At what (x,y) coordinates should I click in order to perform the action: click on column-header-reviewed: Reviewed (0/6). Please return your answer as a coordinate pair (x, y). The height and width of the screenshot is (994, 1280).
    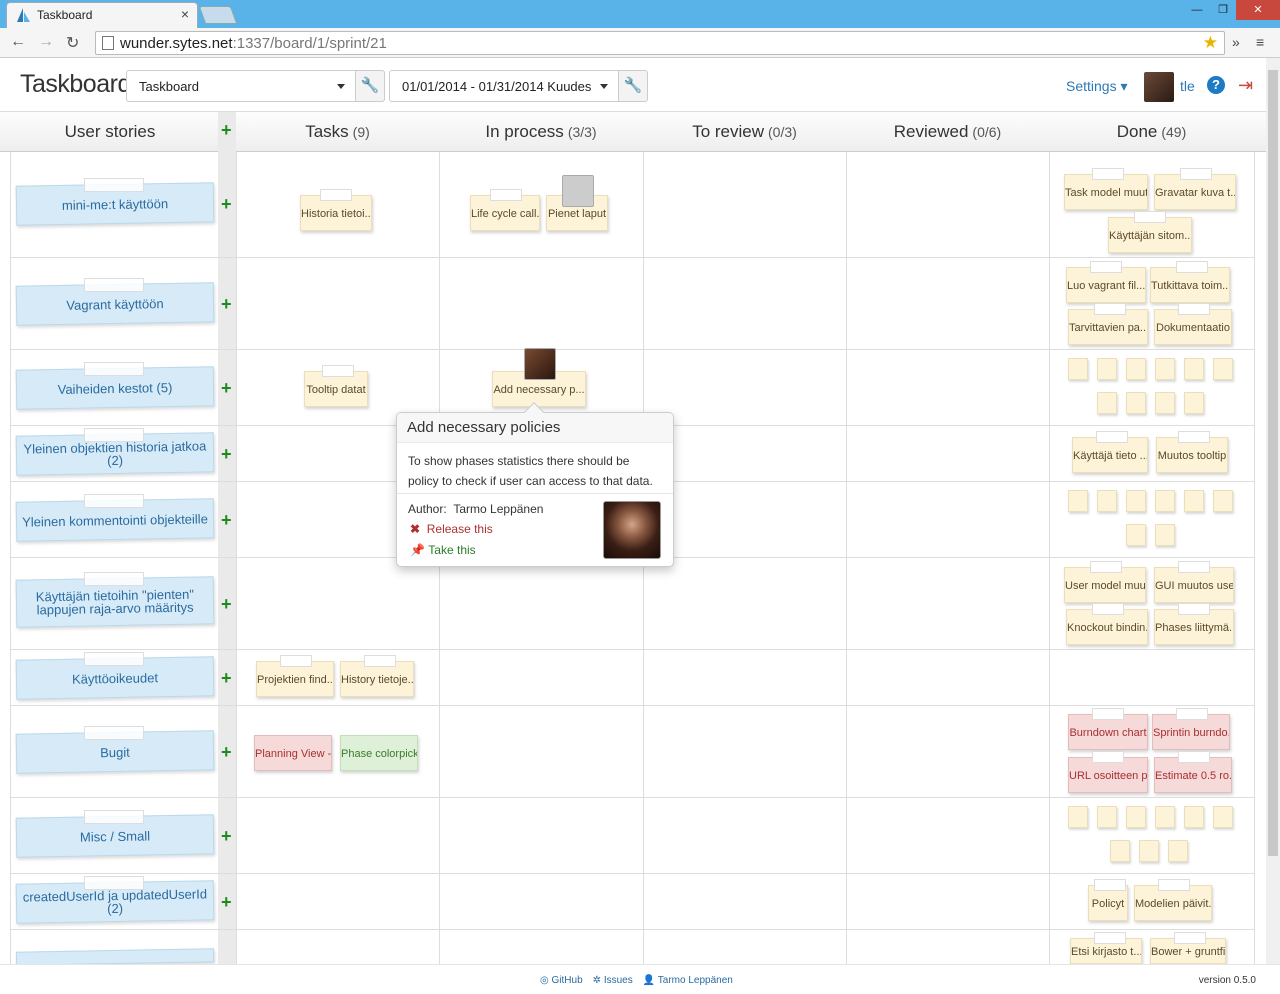
    Looking at the image, I should click on (947, 131).